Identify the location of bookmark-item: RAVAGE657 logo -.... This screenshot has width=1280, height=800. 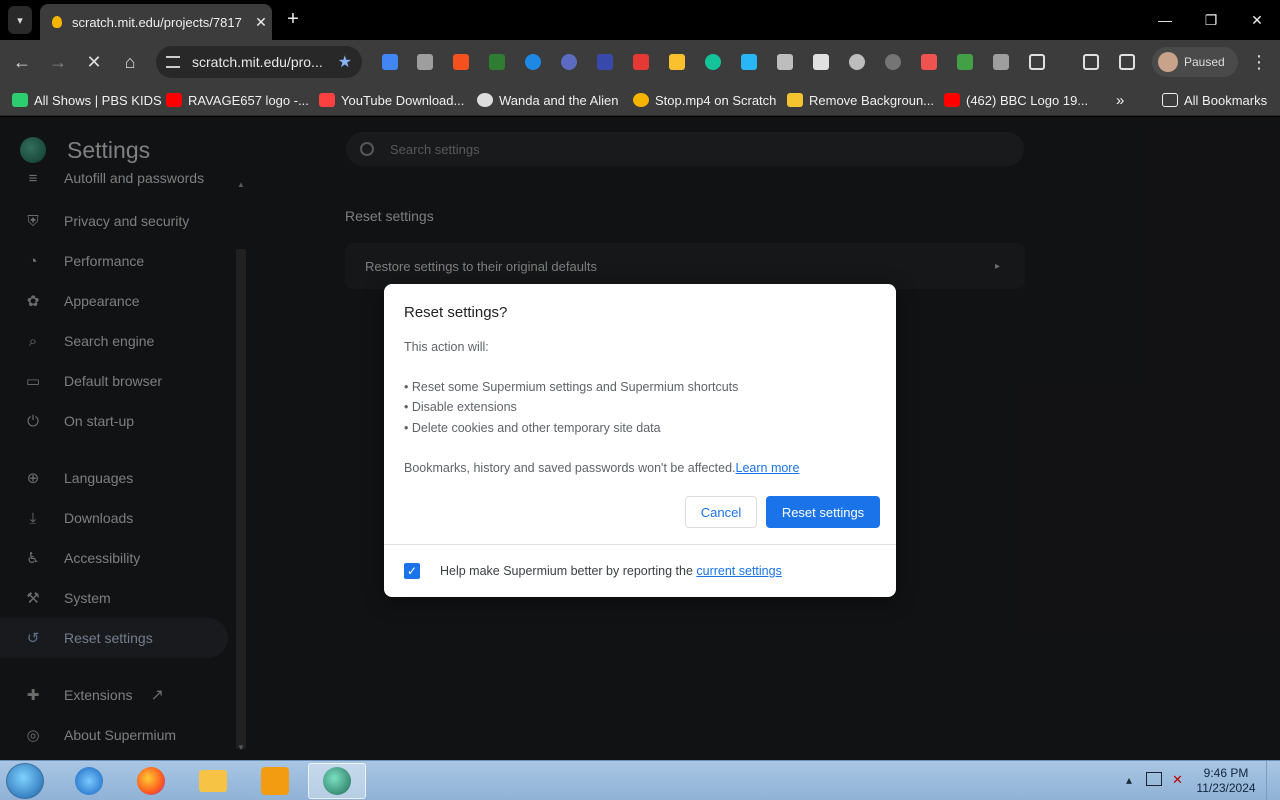
(237, 100).